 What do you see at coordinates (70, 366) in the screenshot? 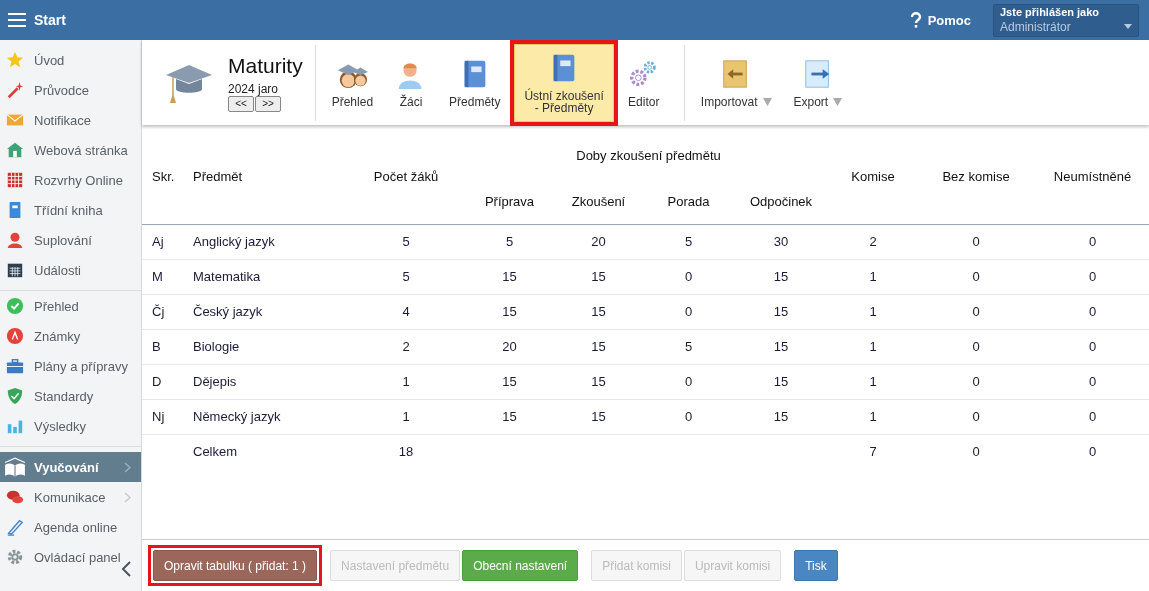
I see `sidebar-item: Plány a přípravy` at bounding box center [70, 366].